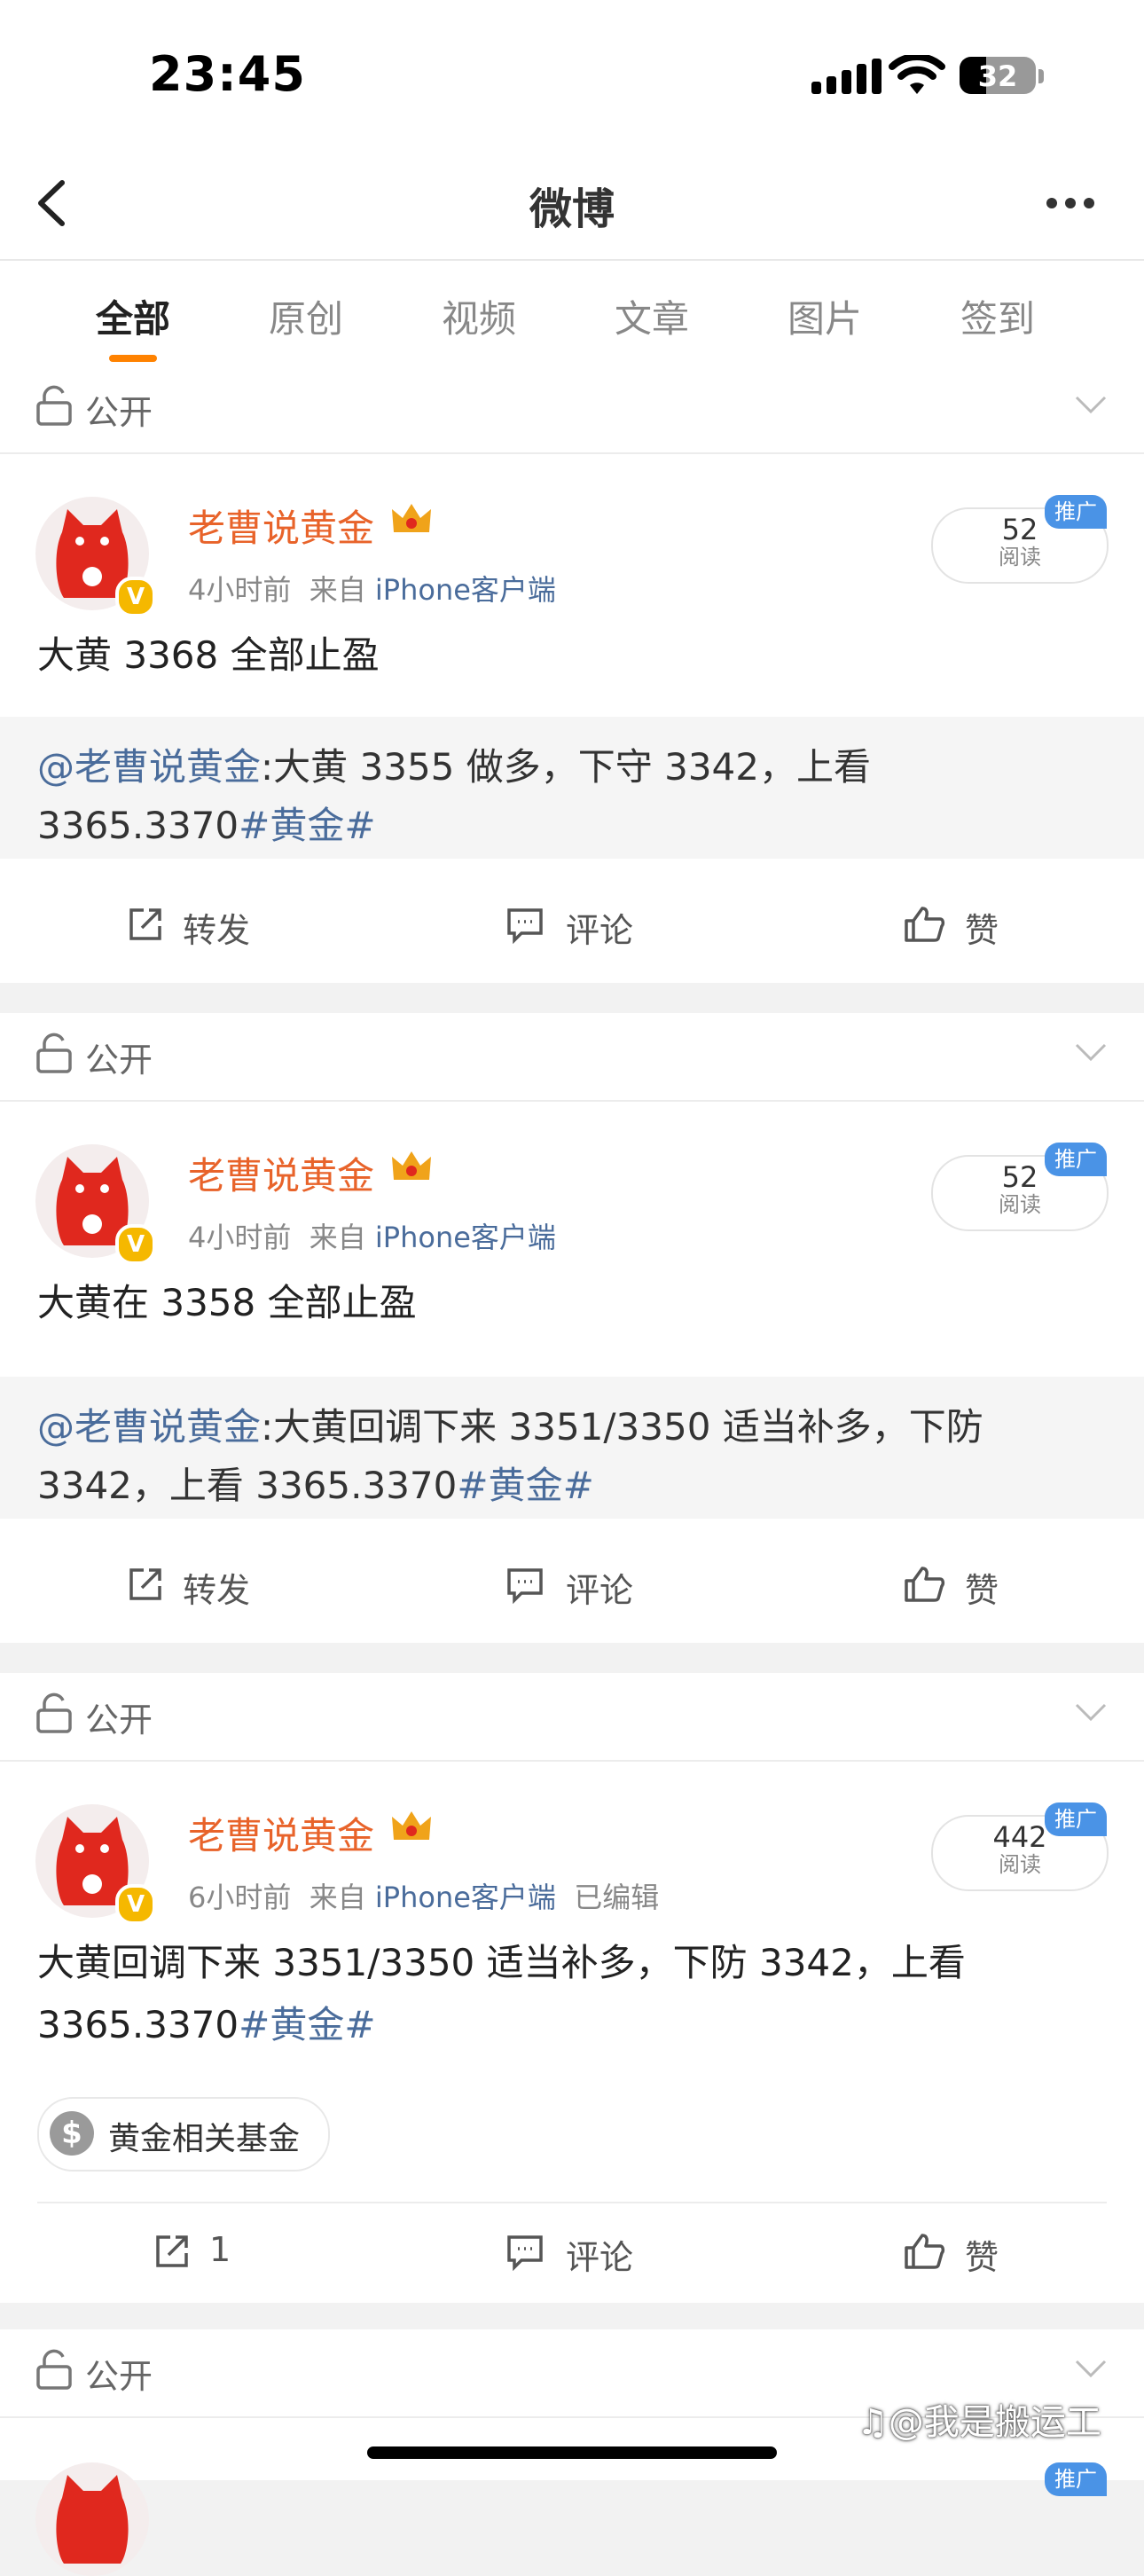 Image resolution: width=1144 pixels, height=2576 pixels. I want to click on tab-bar: 全部 原创 视频 文章 图片 签到, so click(572, 313).